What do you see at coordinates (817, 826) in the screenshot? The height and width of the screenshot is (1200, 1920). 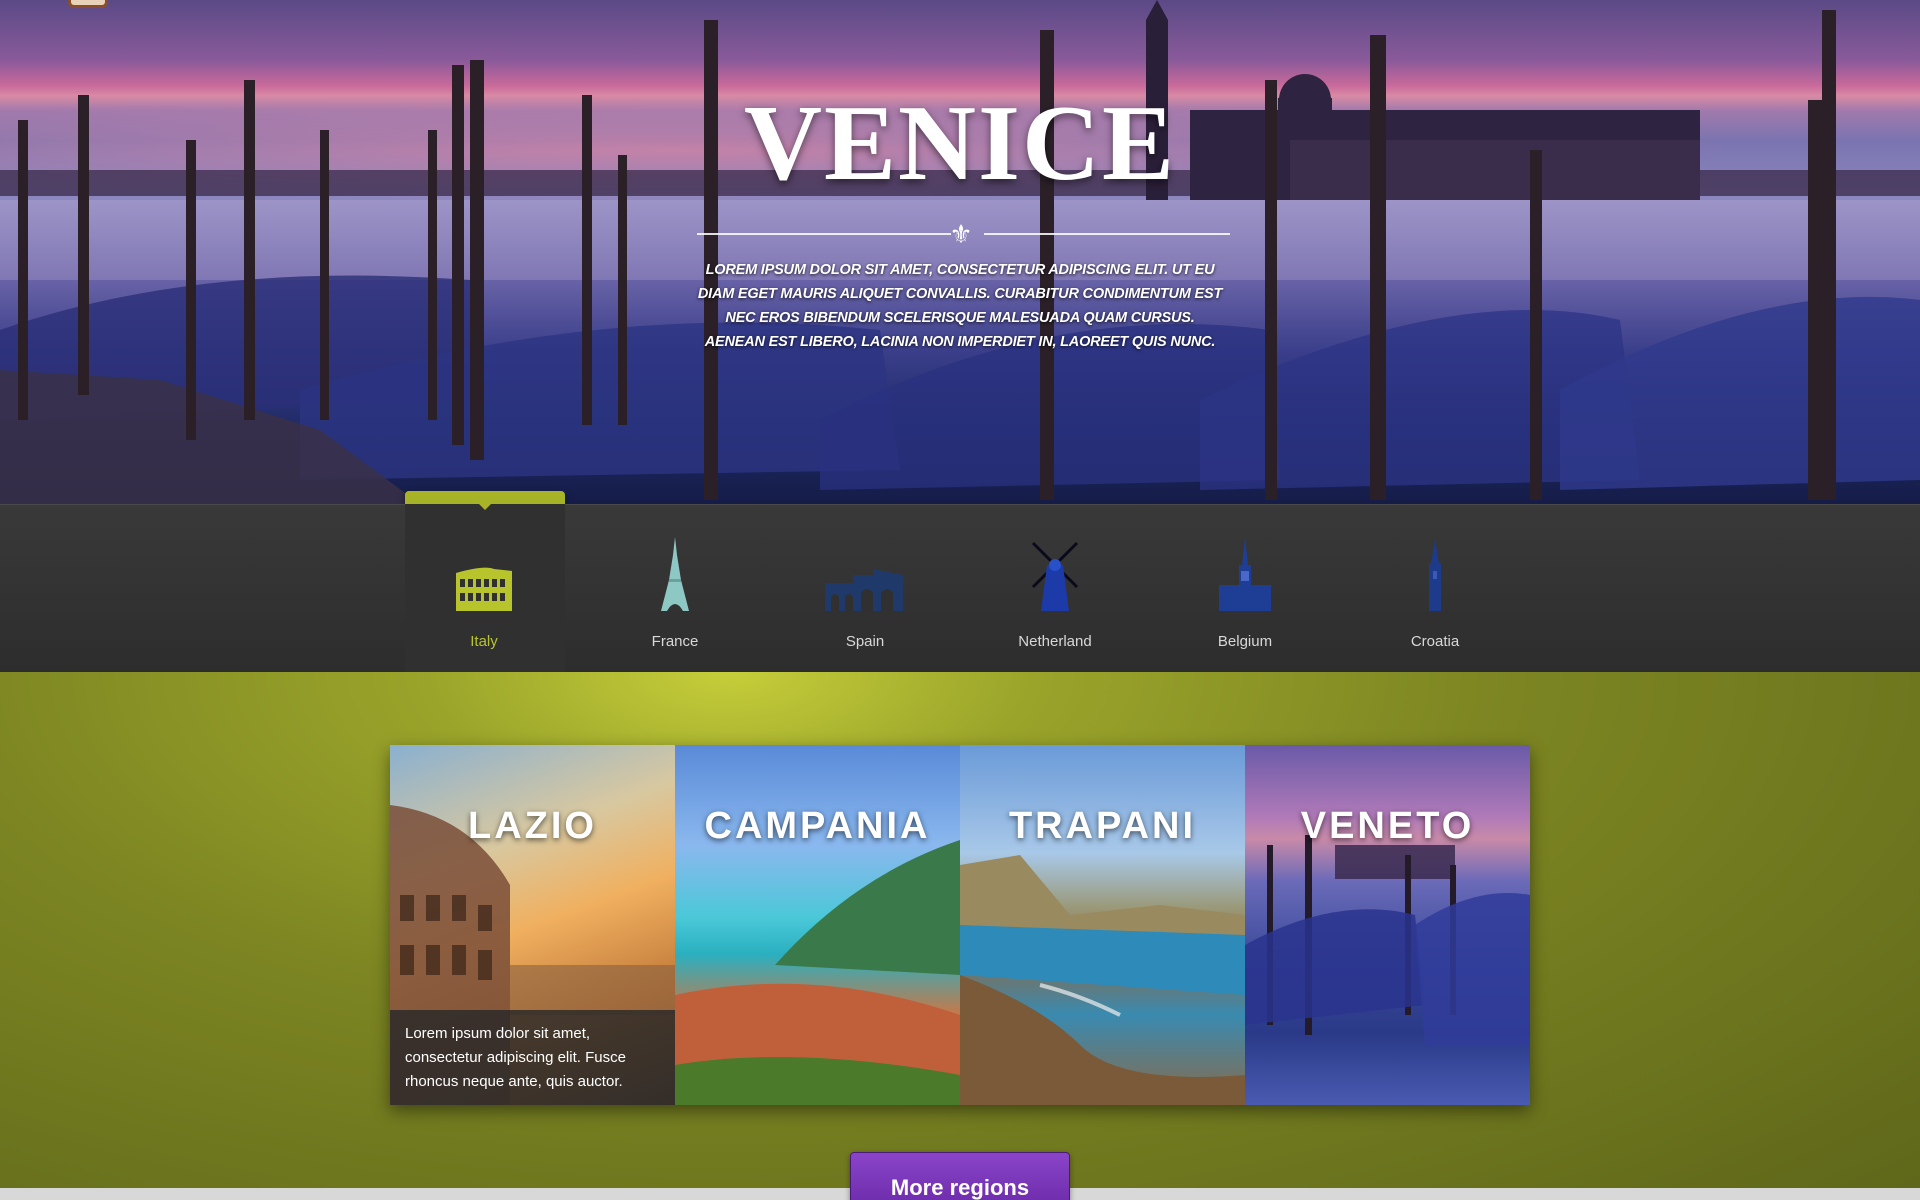 I see `region-title: CAMPANIA` at bounding box center [817, 826].